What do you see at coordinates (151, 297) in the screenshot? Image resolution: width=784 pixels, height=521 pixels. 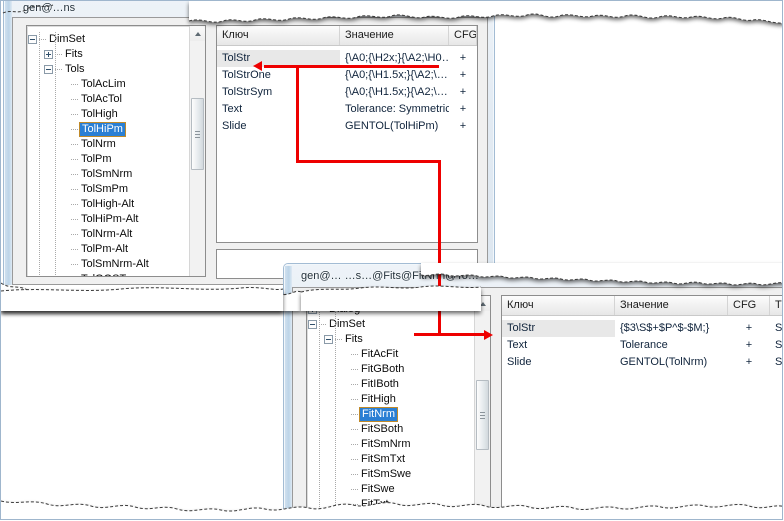 I see `torn-edge-upper-bottom` at bounding box center [151, 297].